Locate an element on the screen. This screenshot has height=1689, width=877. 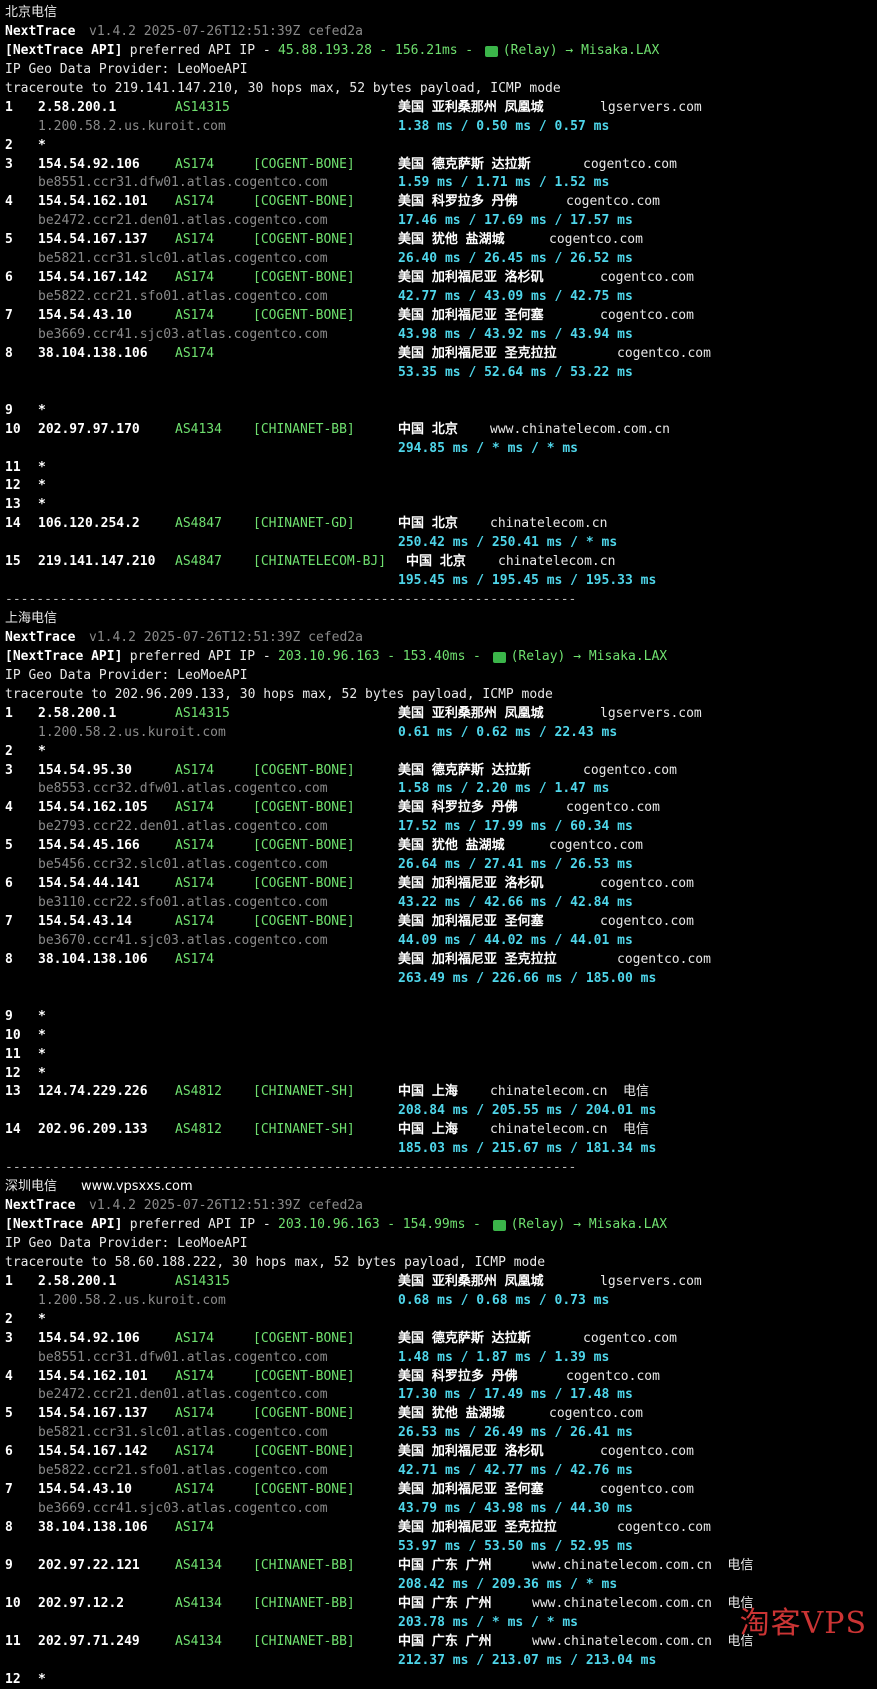
hop-rtt: 1.48 ms / 1.87 ms / 1.39 ms is located at coordinates (503, 1358).